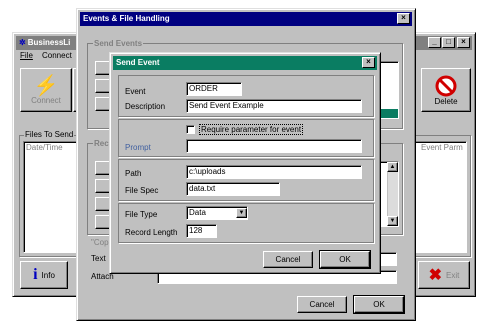 This screenshot has height=335, width=500. Describe the element at coordinates (345, 259) in the screenshot. I see `dialog-ok-button: OK` at that location.